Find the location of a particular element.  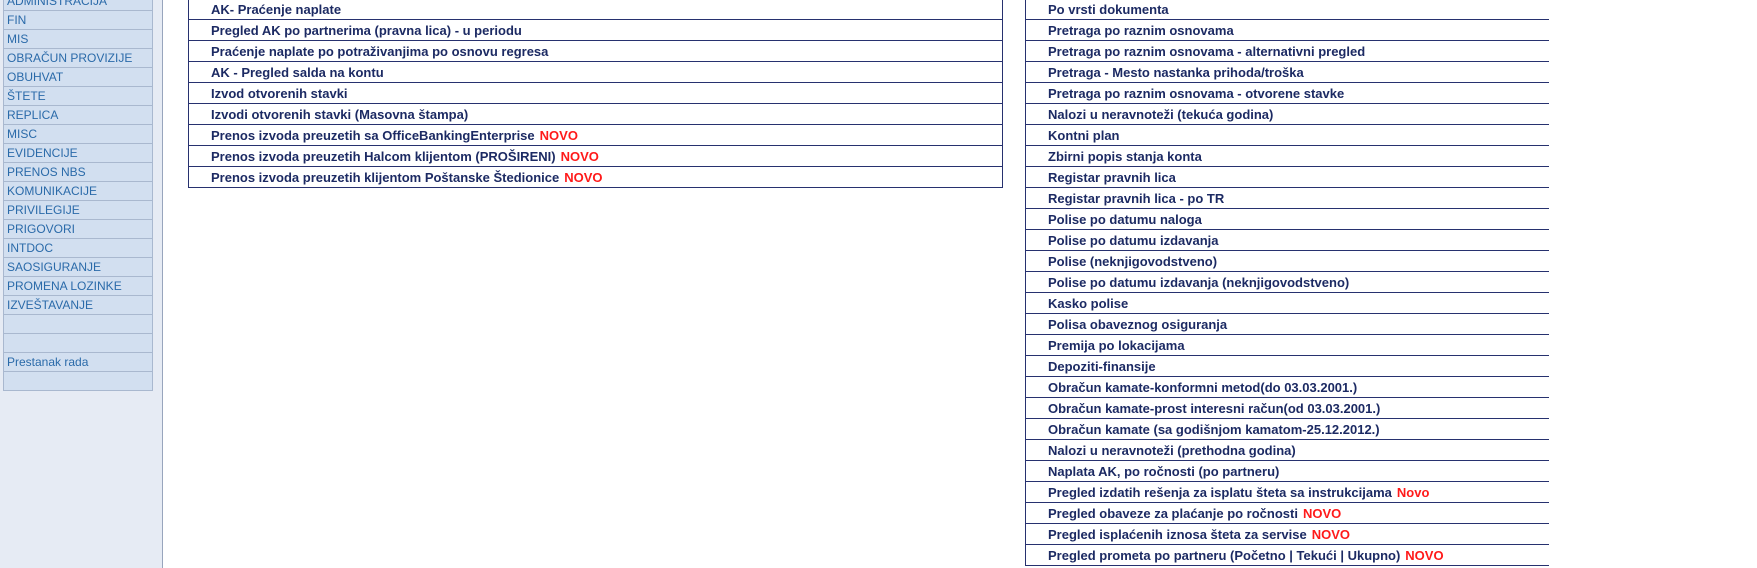

report-link: AK - Pregled salda na kontu is located at coordinates (297, 72).